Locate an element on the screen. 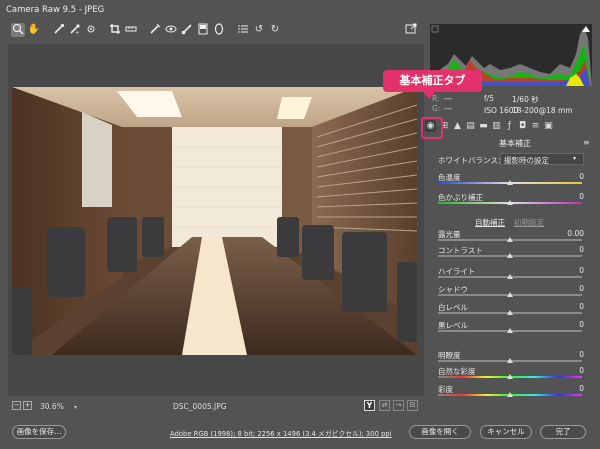  wb-select: 撮影時の設定 ▾ is located at coordinates (542, 159).